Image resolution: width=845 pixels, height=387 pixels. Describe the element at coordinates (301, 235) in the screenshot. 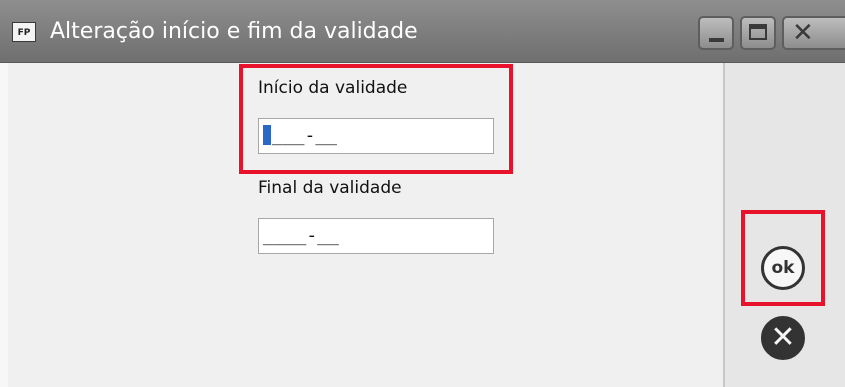

I see `final-validade-value: ____-__` at that location.